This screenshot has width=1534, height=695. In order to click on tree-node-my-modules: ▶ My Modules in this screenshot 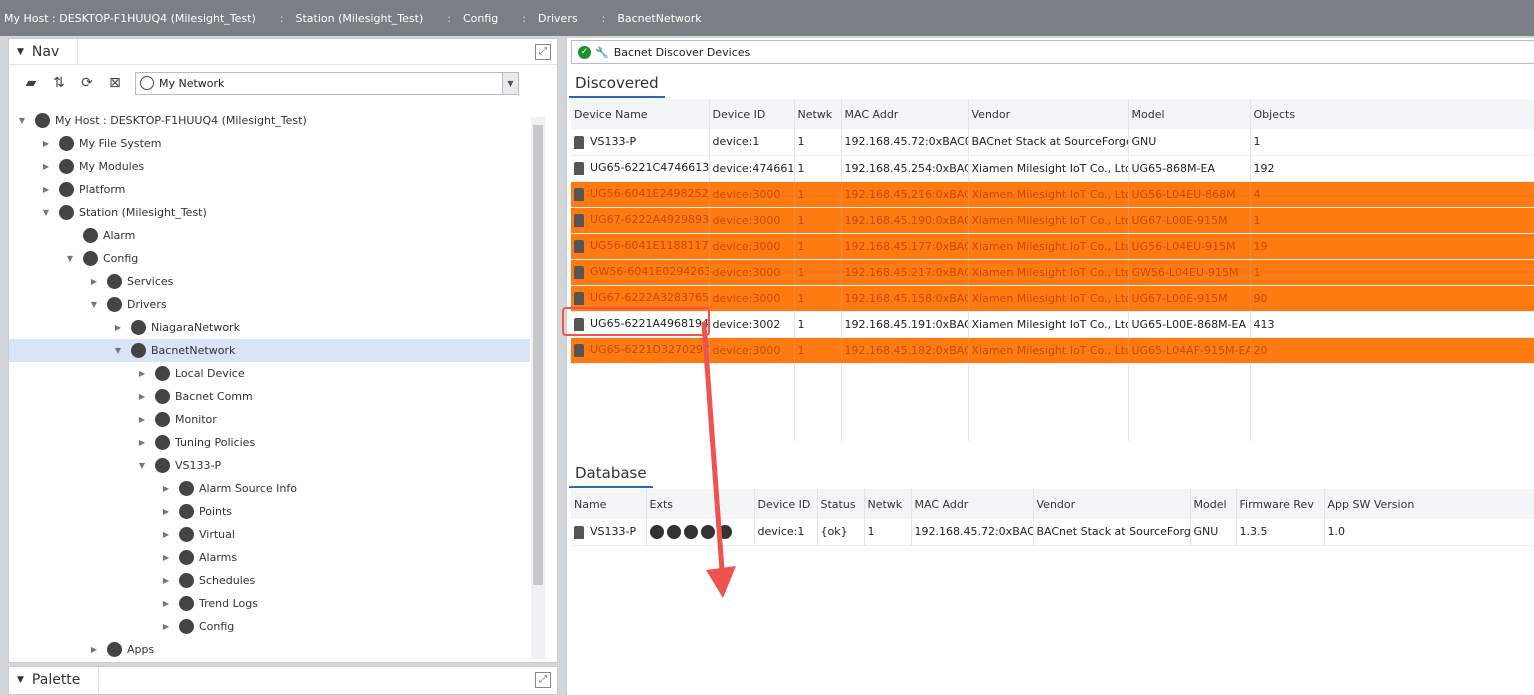, I will do `click(269, 166)`.